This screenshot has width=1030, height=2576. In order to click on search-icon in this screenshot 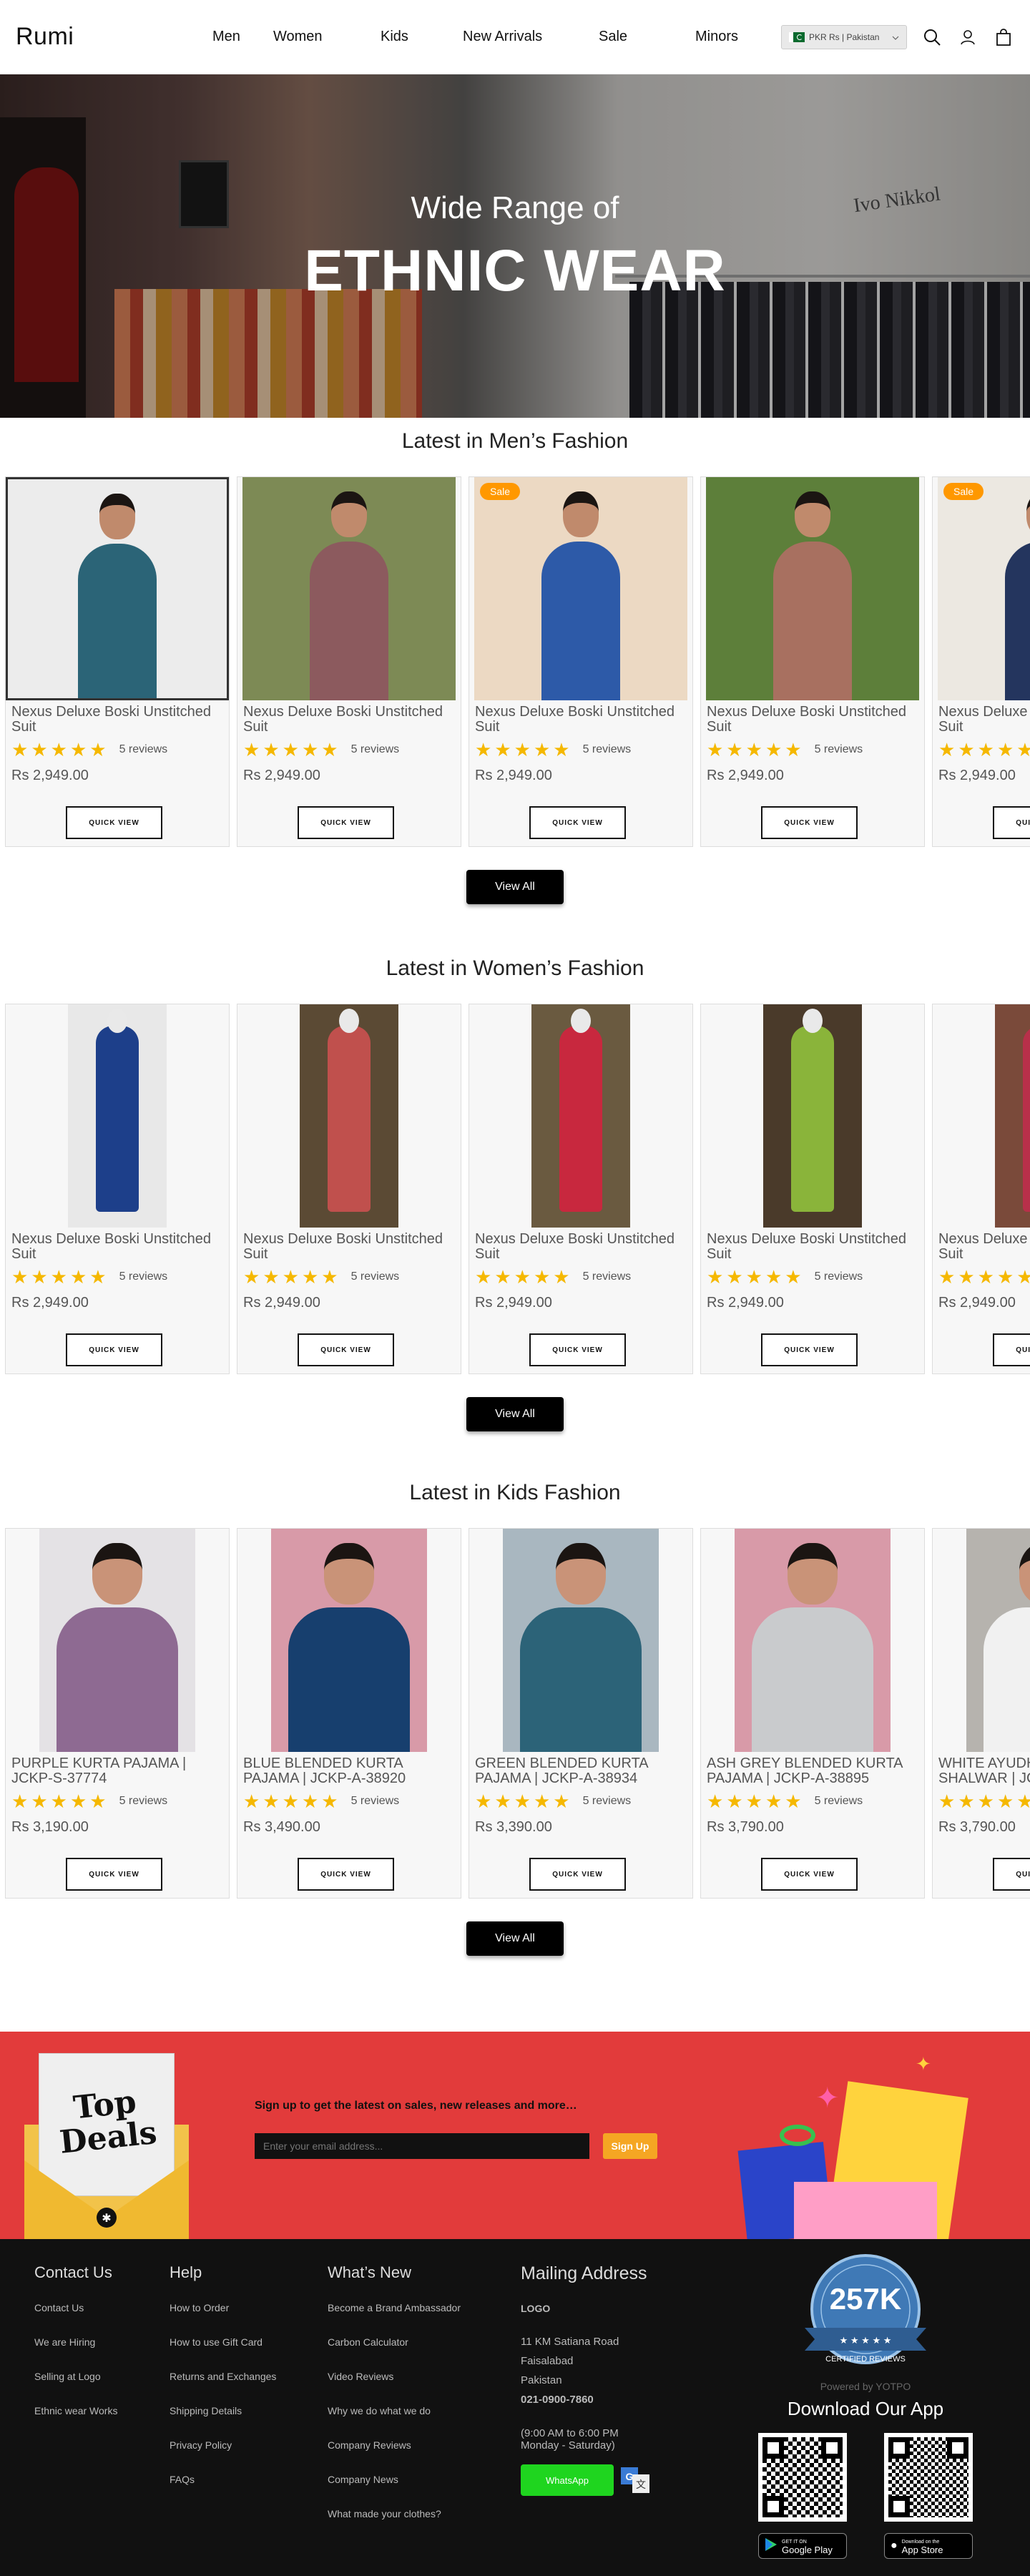, I will do `click(932, 37)`.